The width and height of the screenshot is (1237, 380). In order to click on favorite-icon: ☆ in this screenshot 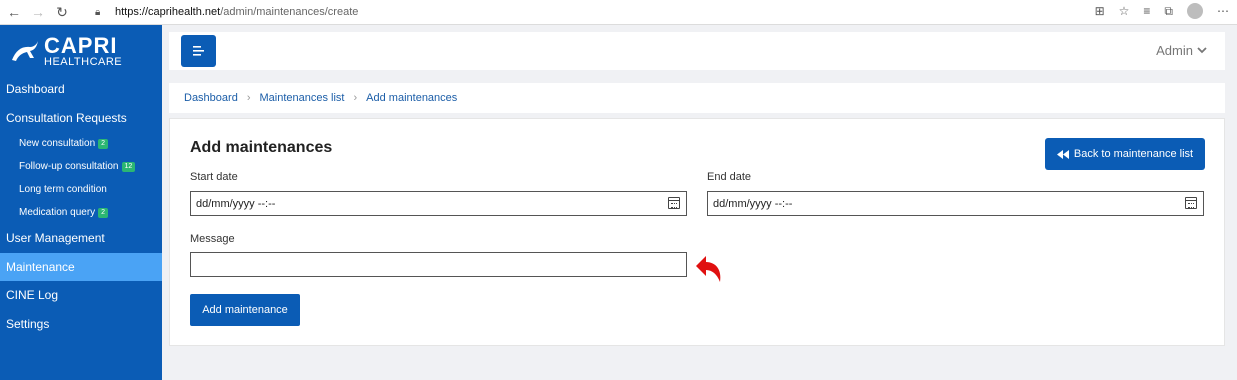, I will do `click(1124, 11)`.